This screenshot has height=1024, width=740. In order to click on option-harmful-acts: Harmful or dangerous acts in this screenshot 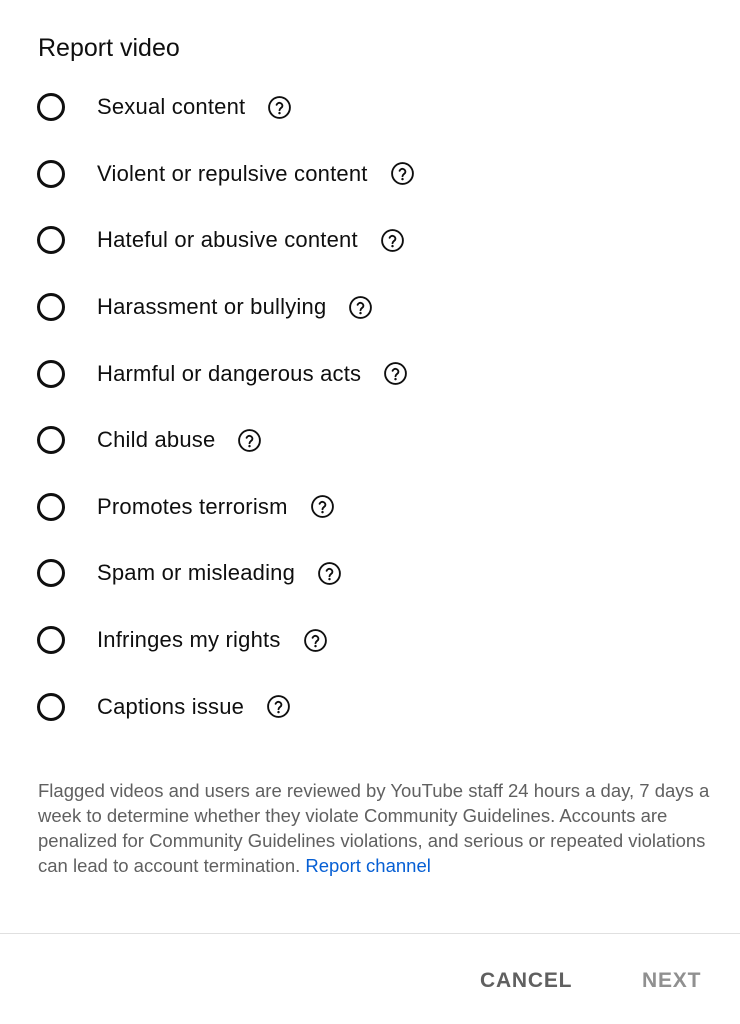, I will do `click(377, 373)`.